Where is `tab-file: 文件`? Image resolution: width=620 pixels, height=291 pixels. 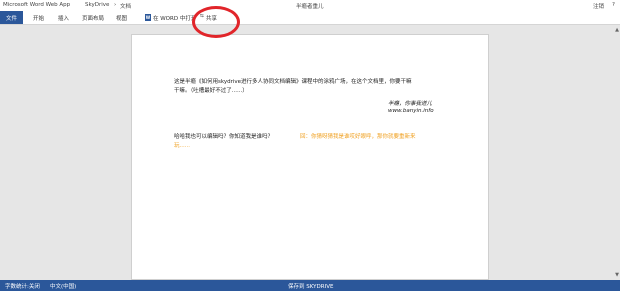 tab-file: 文件 is located at coordinates (11, 17).